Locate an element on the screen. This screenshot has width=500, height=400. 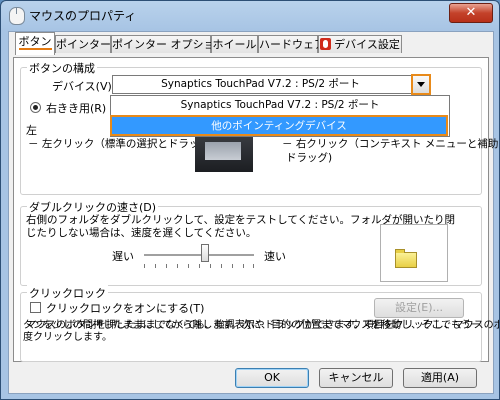
folder-icon is located at coordinates (406, 258).